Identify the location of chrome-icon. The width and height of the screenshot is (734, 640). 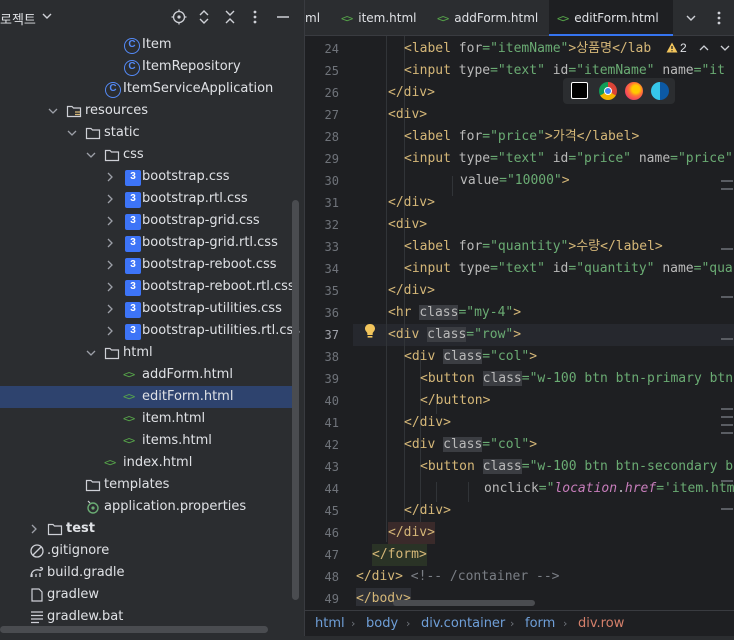
(608, 91).